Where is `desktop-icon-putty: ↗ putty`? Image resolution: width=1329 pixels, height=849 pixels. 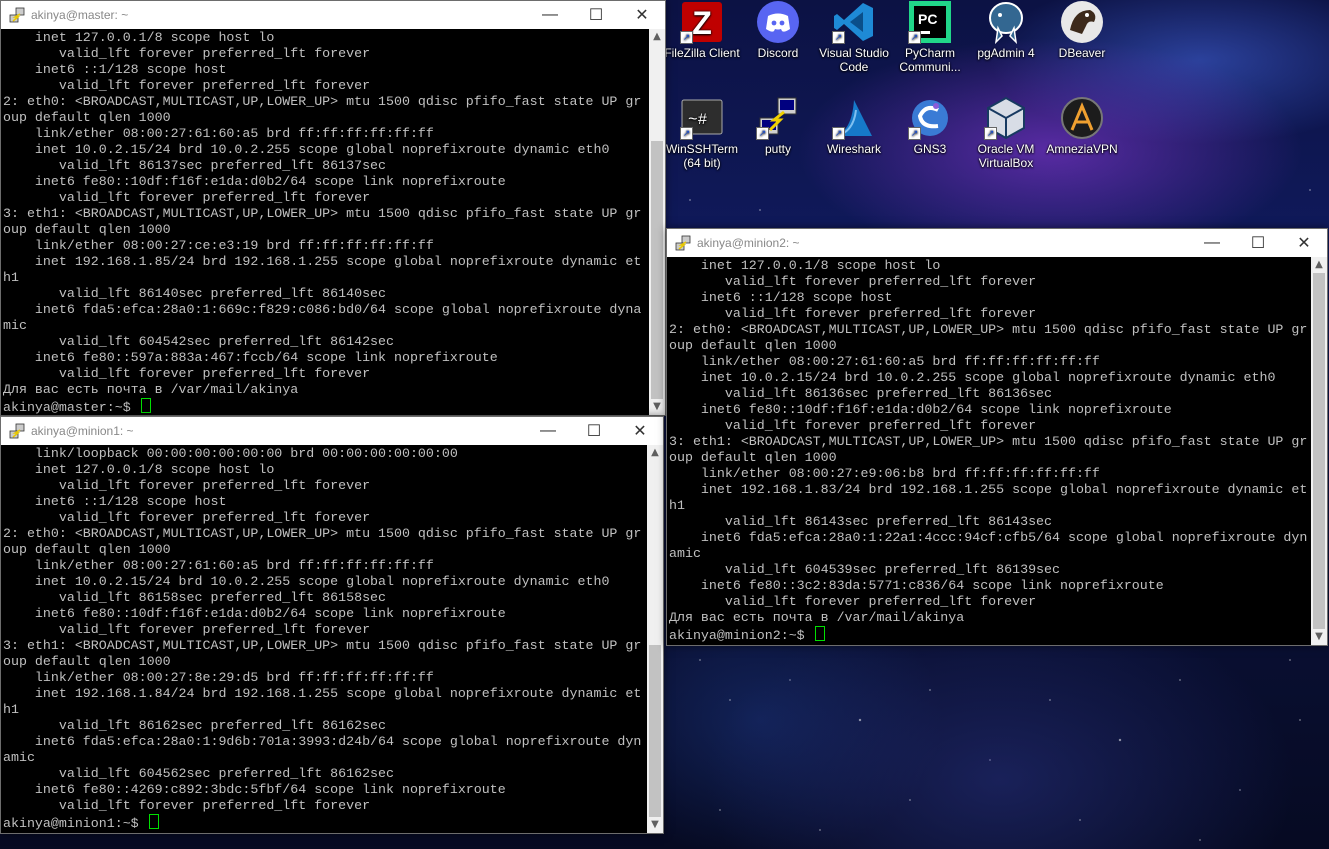
desktop-icon-putty: ↗ putty is located at coordinates (778, 126).